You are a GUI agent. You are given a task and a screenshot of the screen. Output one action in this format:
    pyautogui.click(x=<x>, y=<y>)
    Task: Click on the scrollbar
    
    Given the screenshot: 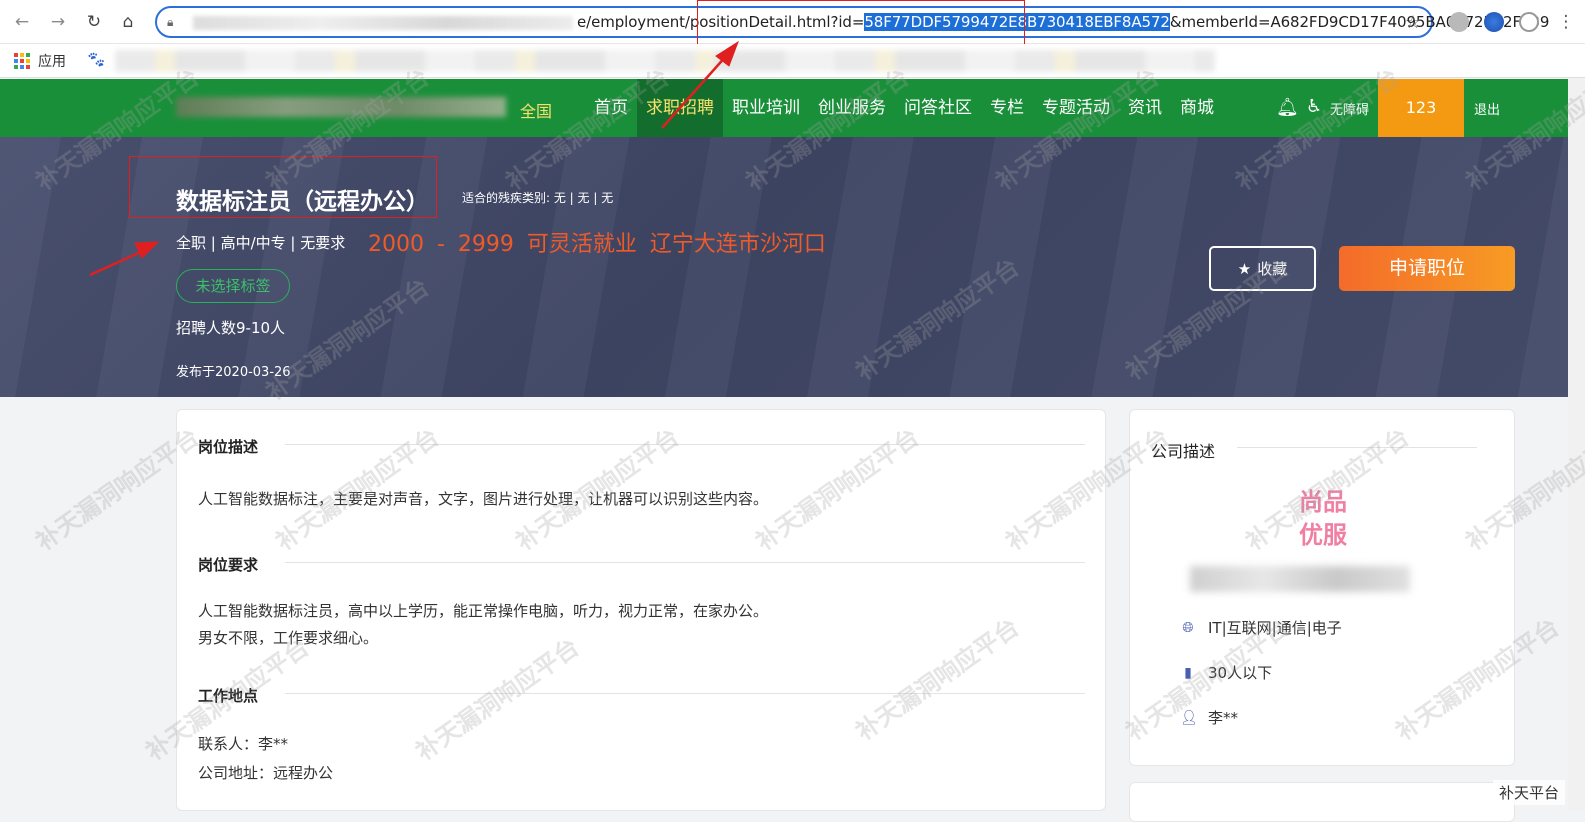 What is the action you would take?
    pyautogui.click(x=1576, y=445)
    